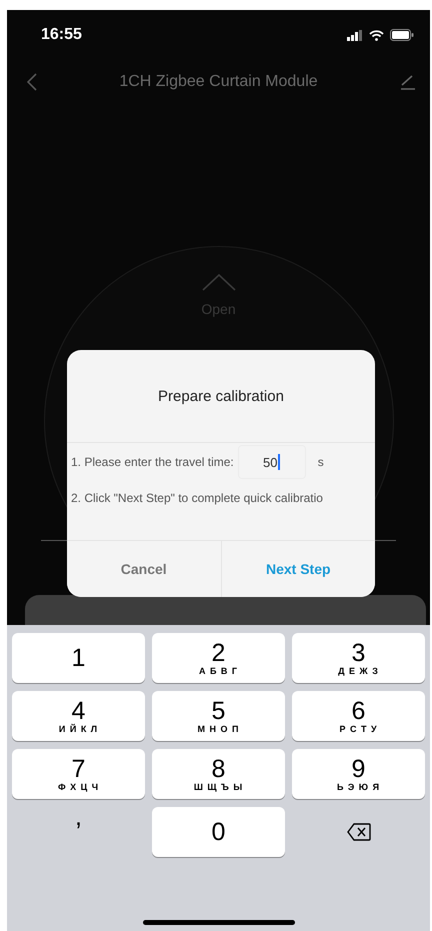 The width and height of the screenshot is (432, 931). Describe the element at coordinates (218, 82) in the screenshot. I see `page-title: 1CH Zigbee Curtain Module` at that location.